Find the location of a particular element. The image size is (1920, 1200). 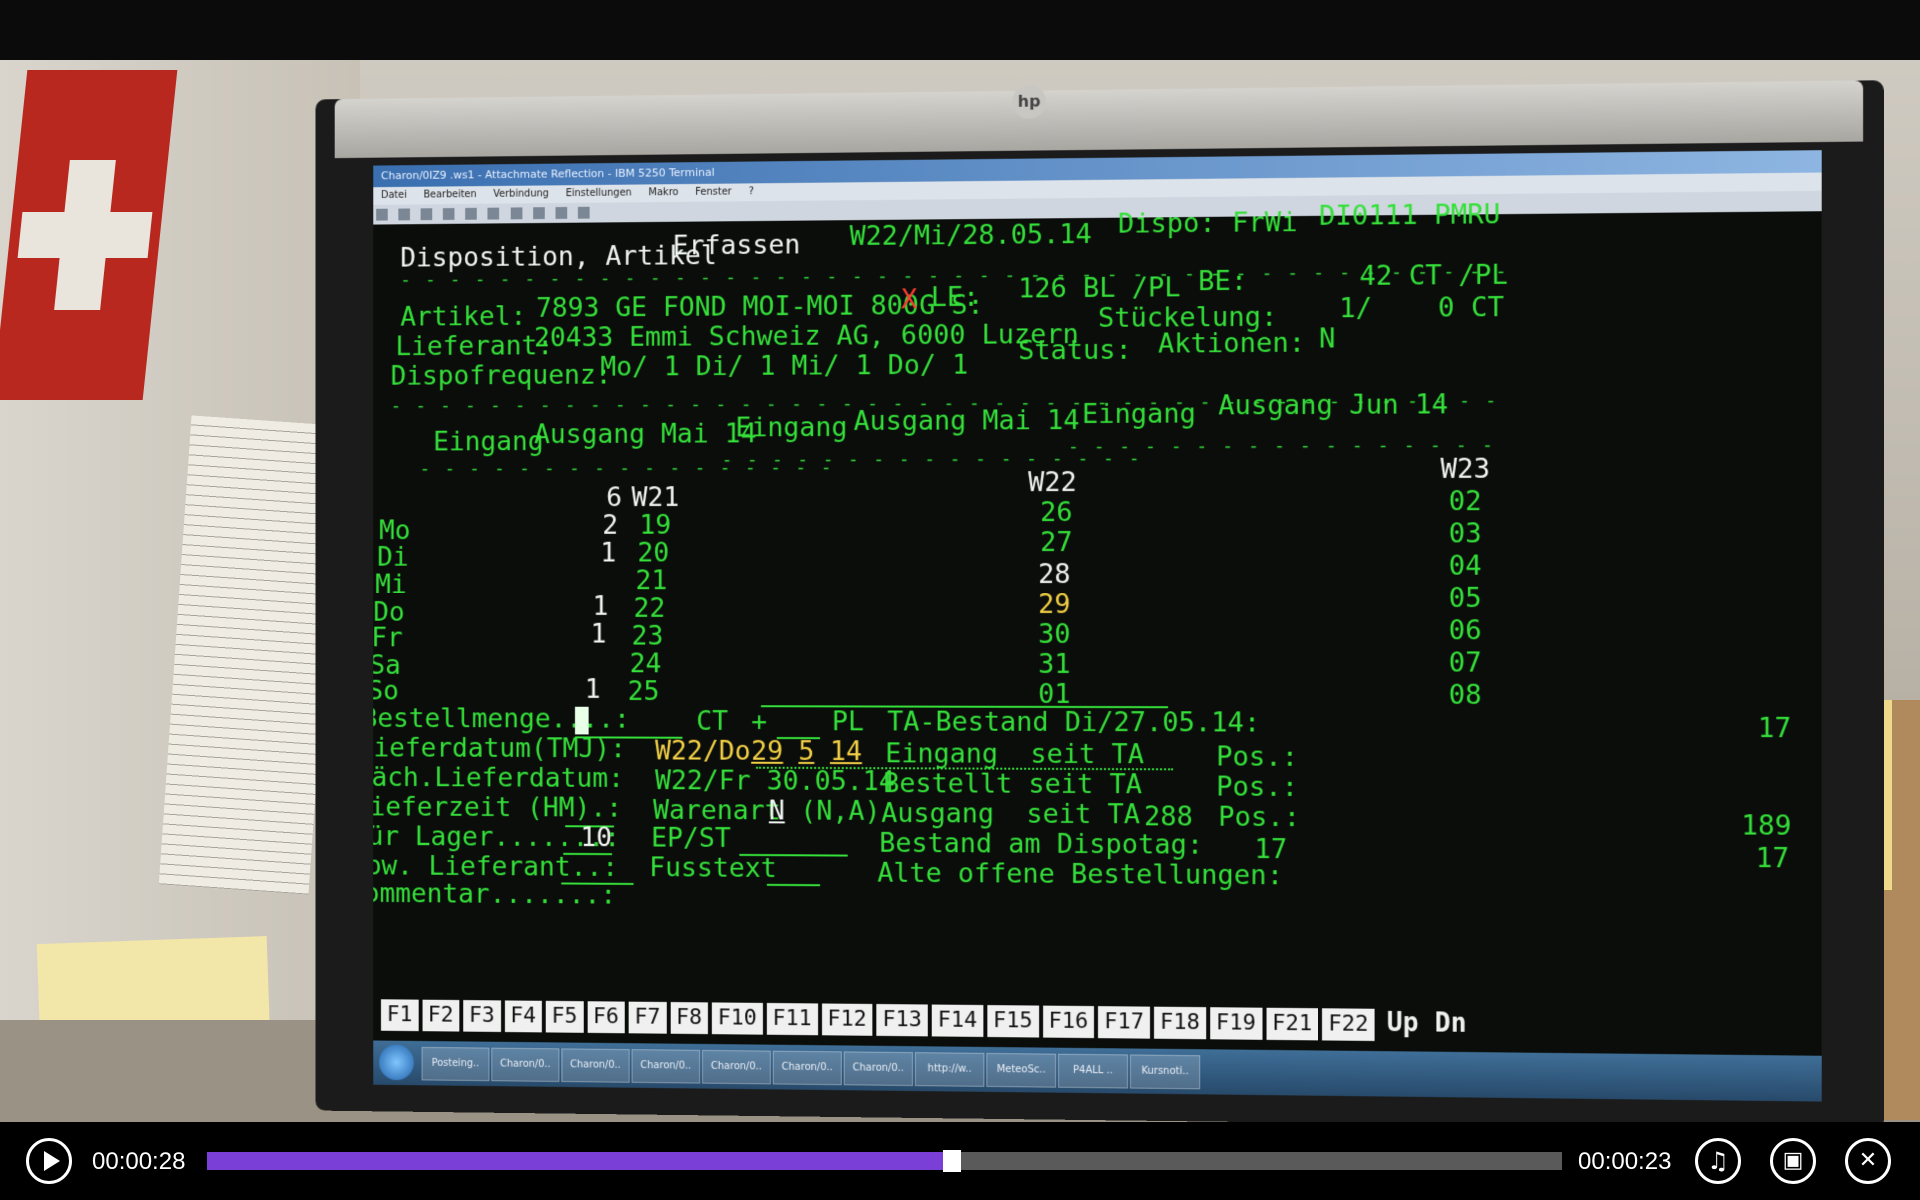

taskbar-item: Posteing.. is located at coordinates (455, 1064).